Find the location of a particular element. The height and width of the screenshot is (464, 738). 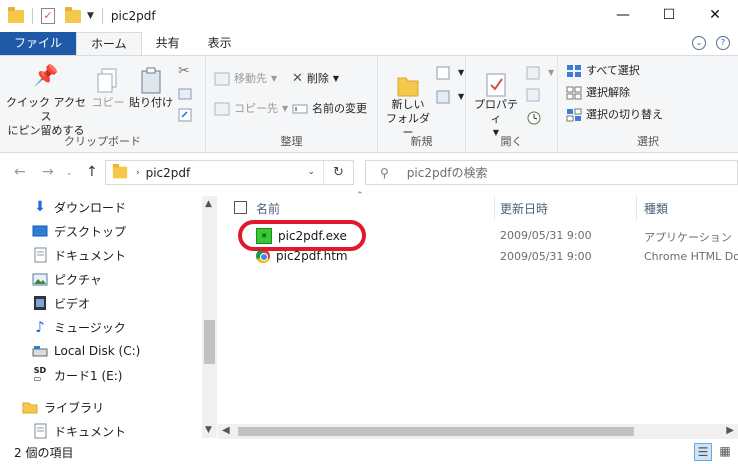

properties-button: プロパティ ▼ is located at coordinates (496, 103).